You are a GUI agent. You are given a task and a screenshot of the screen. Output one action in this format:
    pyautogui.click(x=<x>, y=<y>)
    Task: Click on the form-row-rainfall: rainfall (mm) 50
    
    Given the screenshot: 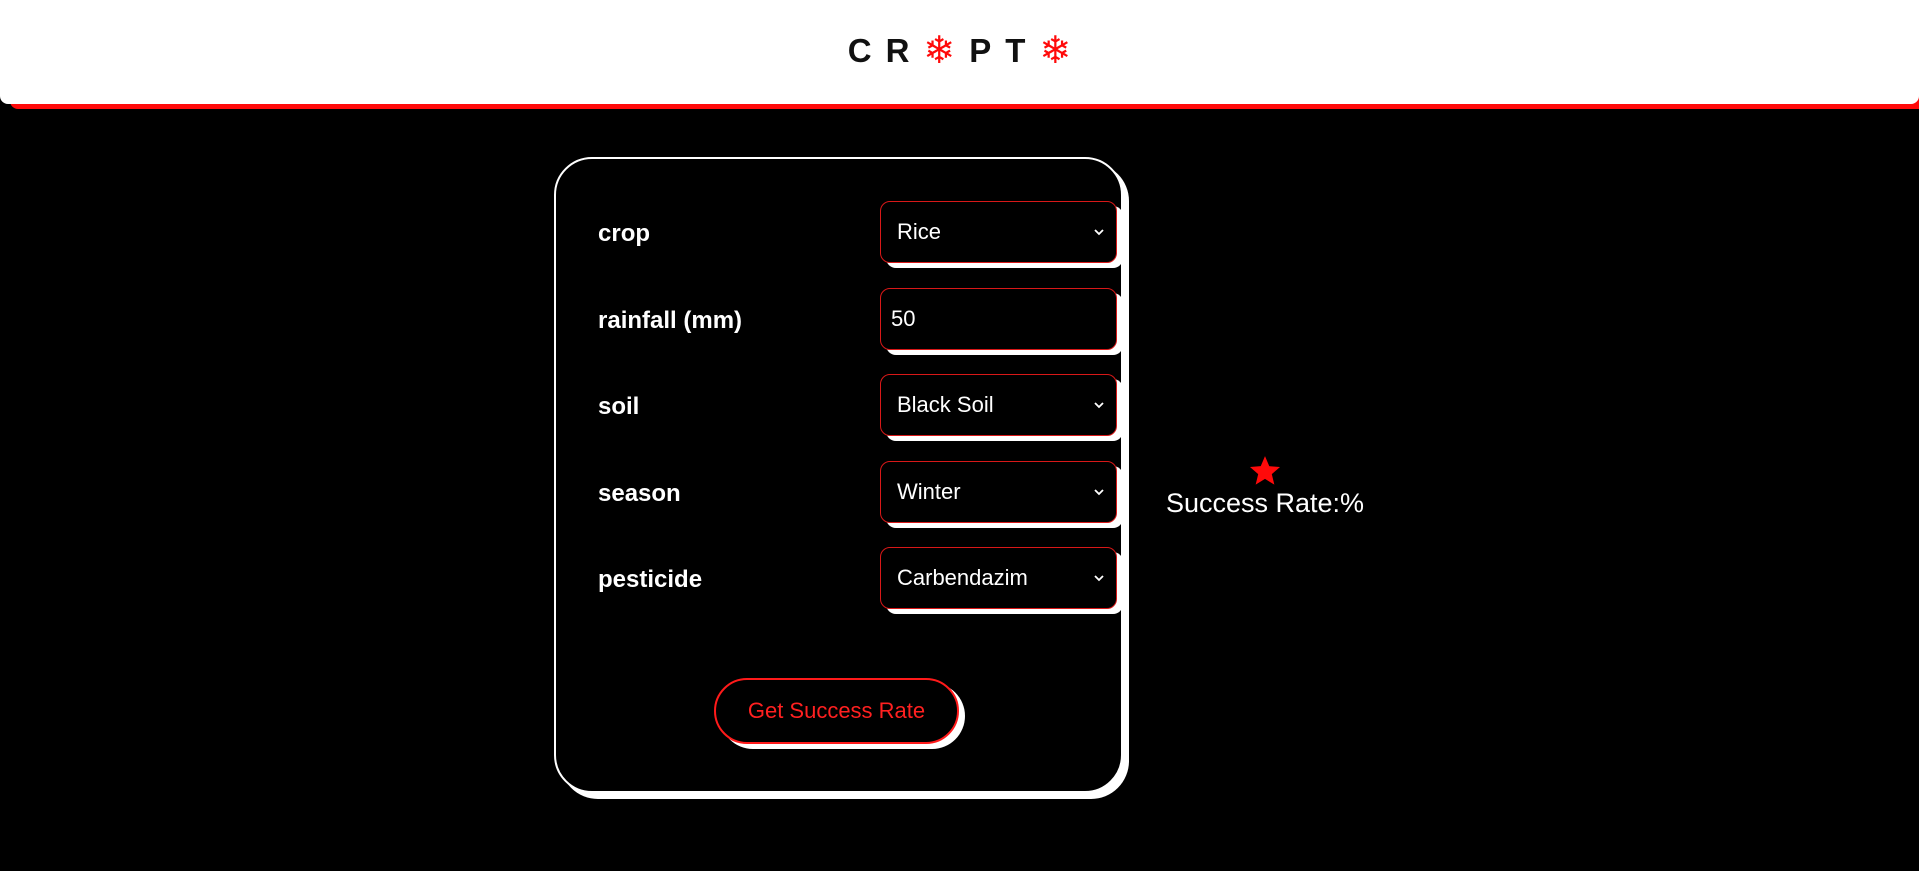 What is the action you would take?
    pyautogui.click(x=857, y=321)
    